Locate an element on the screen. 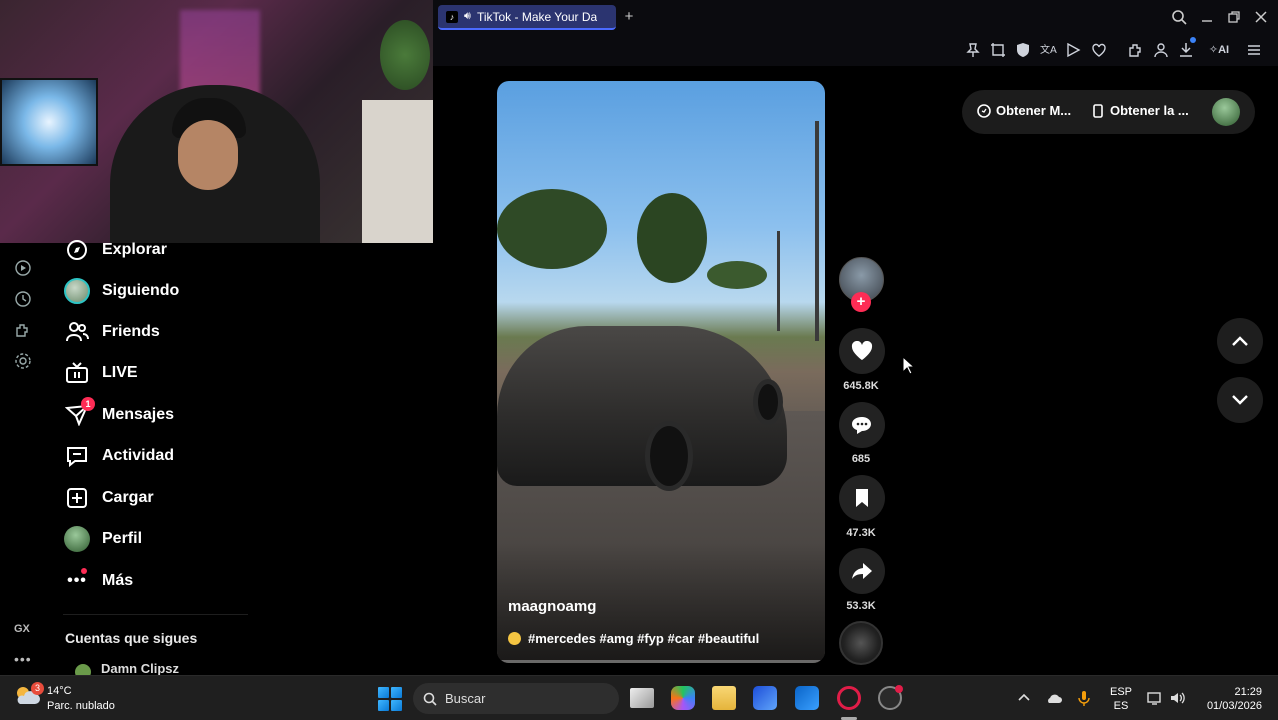 The image size is (1278, 720). music-disc-icon is located at coordinates (861, 643).